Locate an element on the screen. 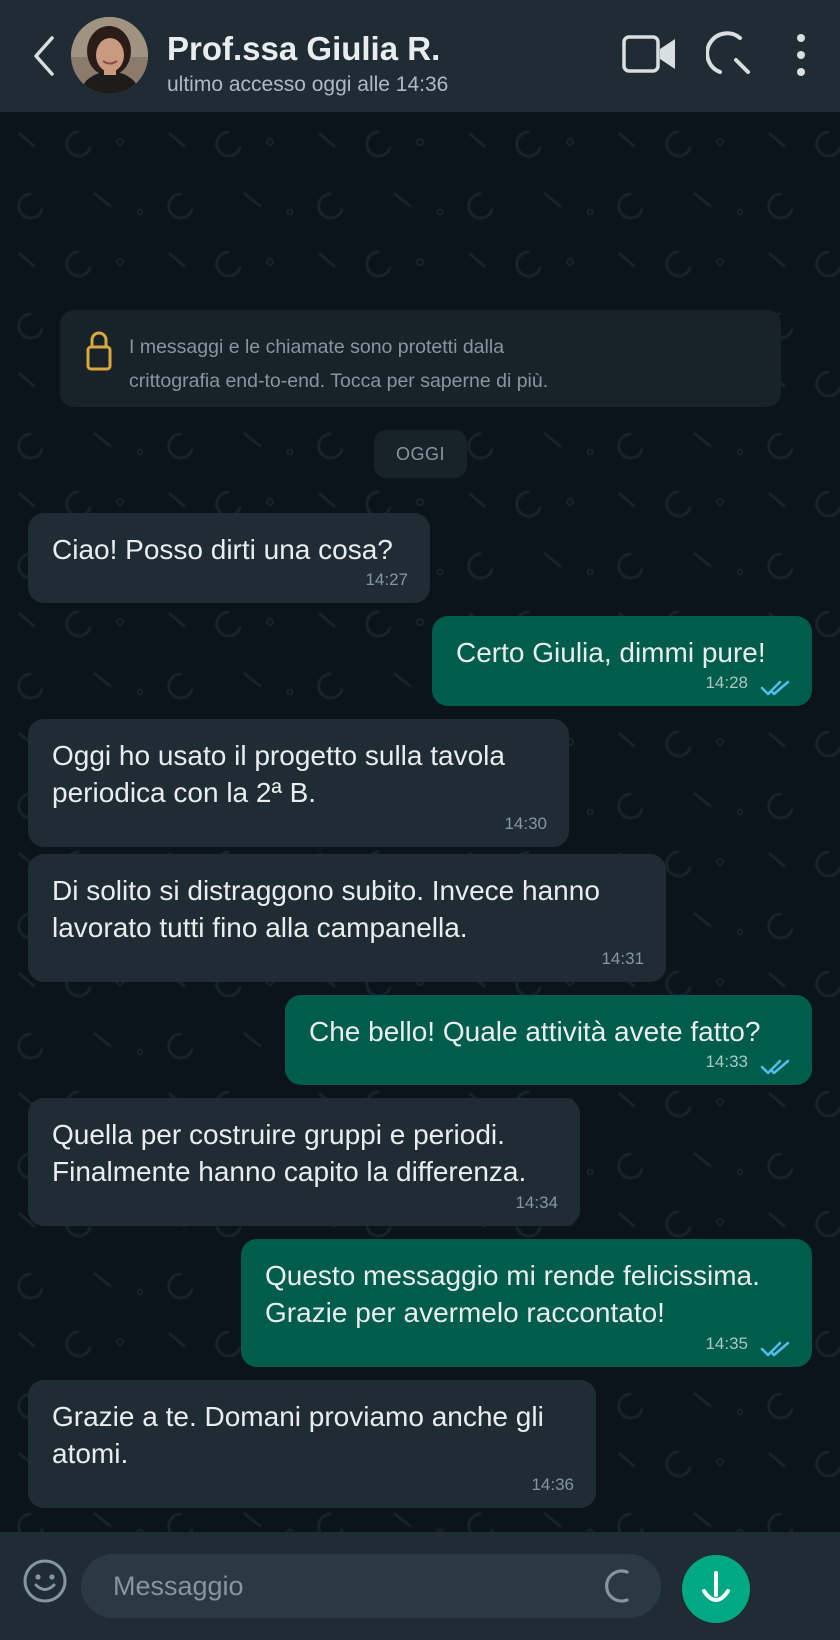 The height and width of the screenshot is (1640, 840). message-time: 14:34 is located at coordinates (536, 1202).